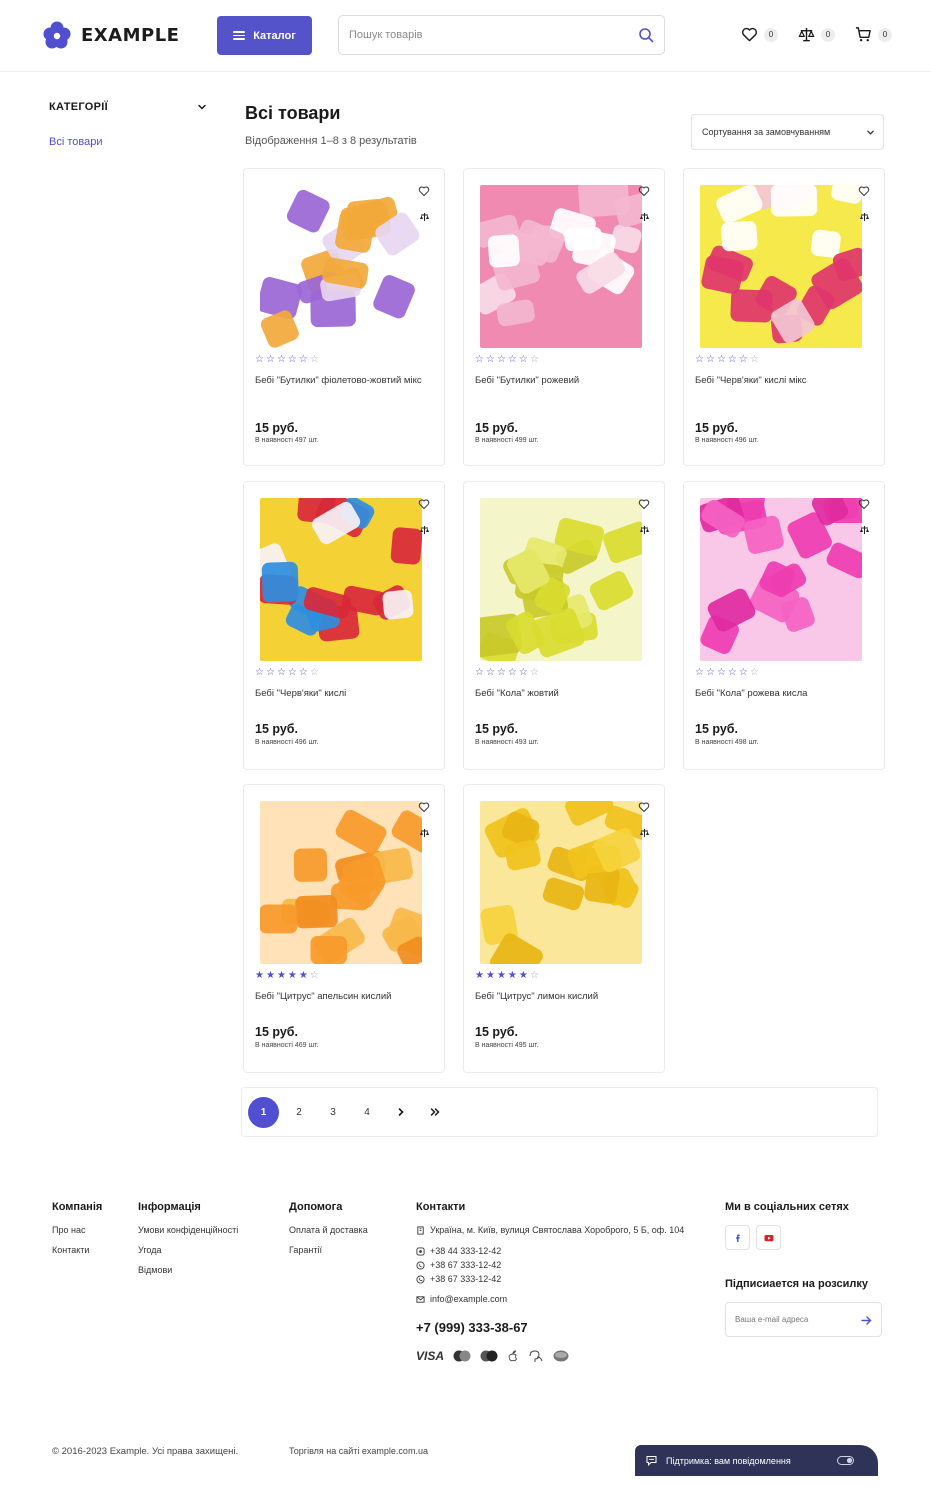 The width and height of the screenshot is (931, 1500). Describe the element at coordinates (128, 142) in the screenshot. I see `sidebar-item-all-products: Всі товари` at that location.